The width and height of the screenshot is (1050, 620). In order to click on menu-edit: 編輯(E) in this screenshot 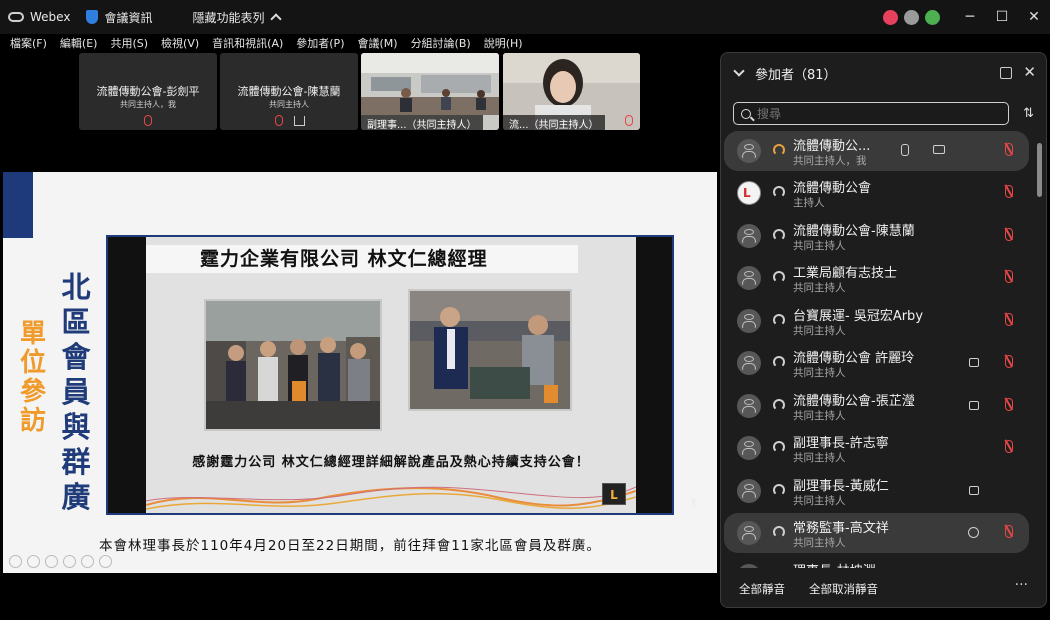, I will do `click(79, 43)`.